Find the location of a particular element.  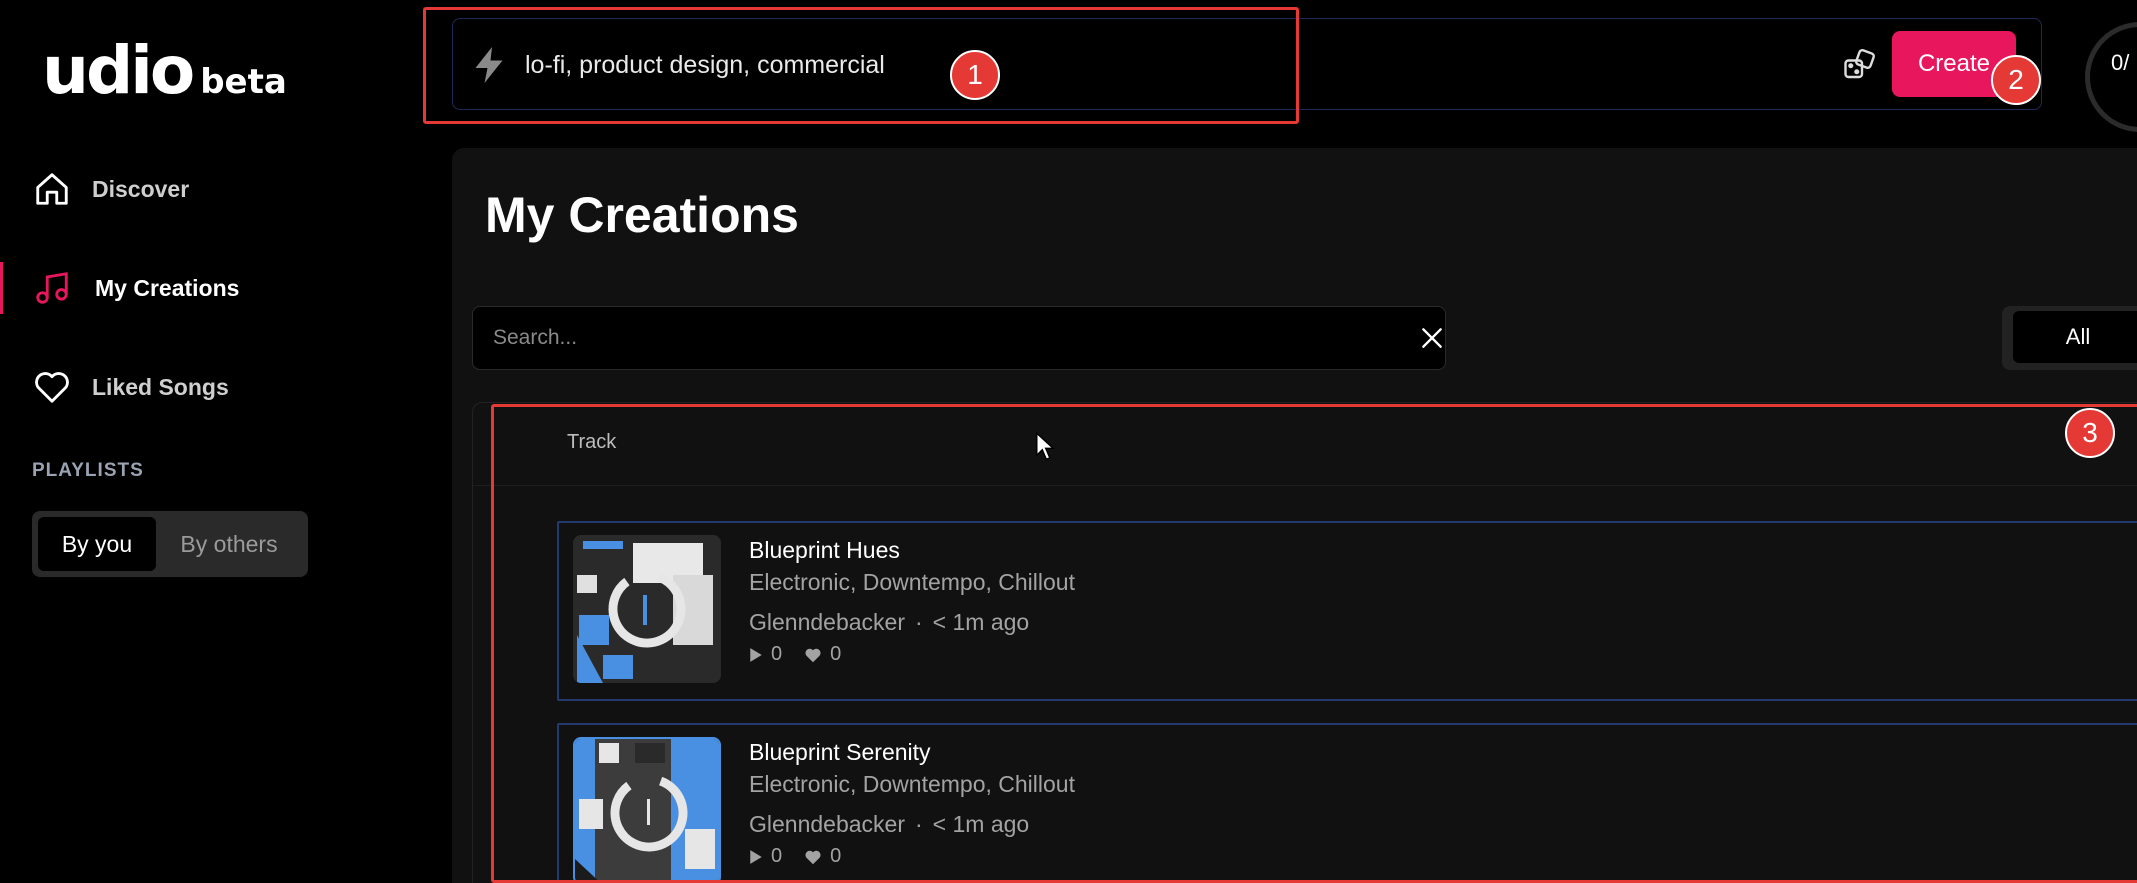

track-title: Blueprint Serenity is located at coordinates (840, 752).